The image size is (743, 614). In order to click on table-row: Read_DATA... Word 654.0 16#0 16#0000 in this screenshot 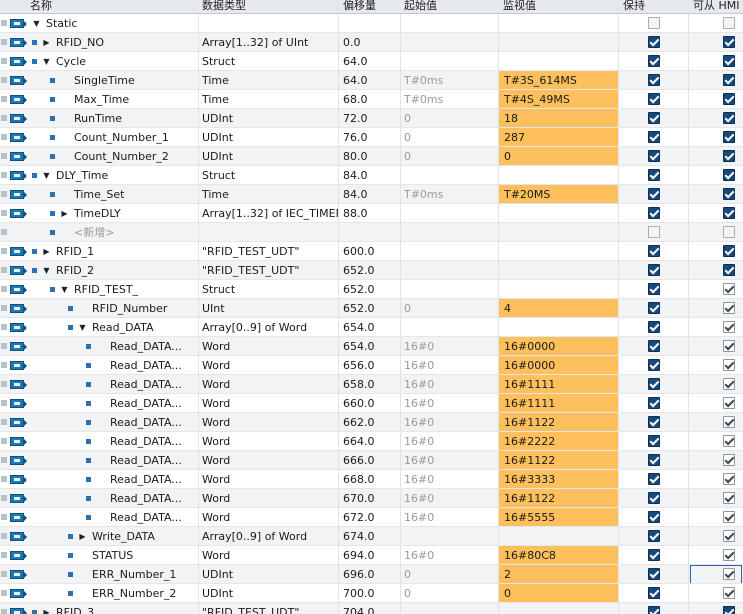, I will do `click(371, 346)`.